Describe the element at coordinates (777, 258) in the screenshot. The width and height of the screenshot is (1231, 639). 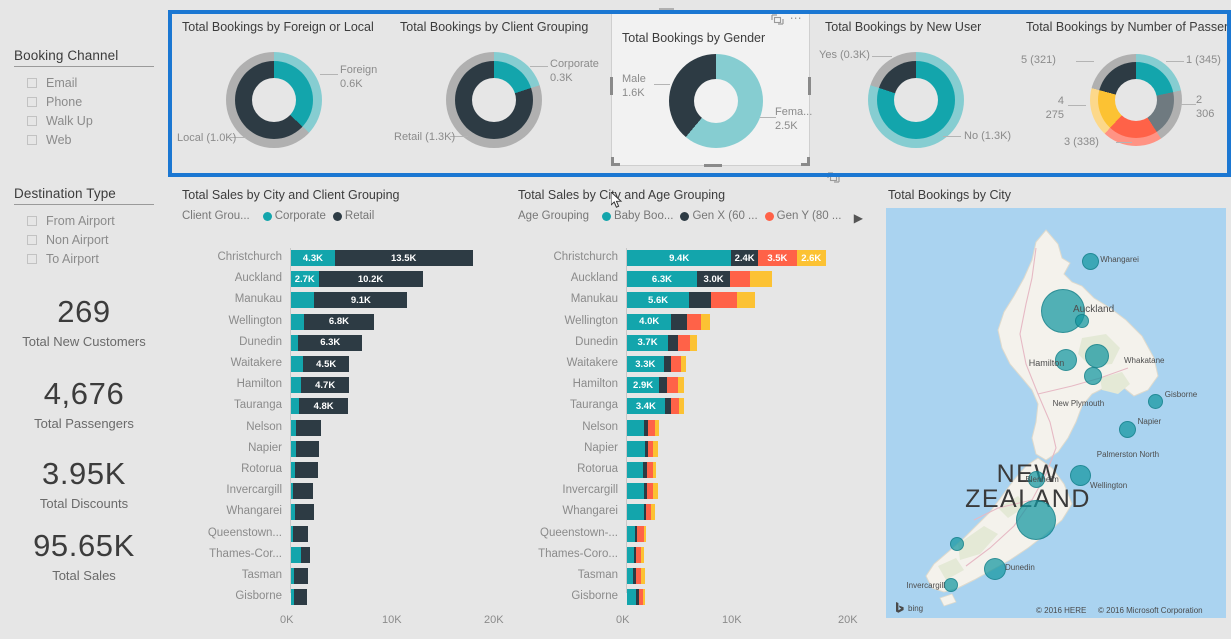
I see `bar-segment: 3.5K` at that location.